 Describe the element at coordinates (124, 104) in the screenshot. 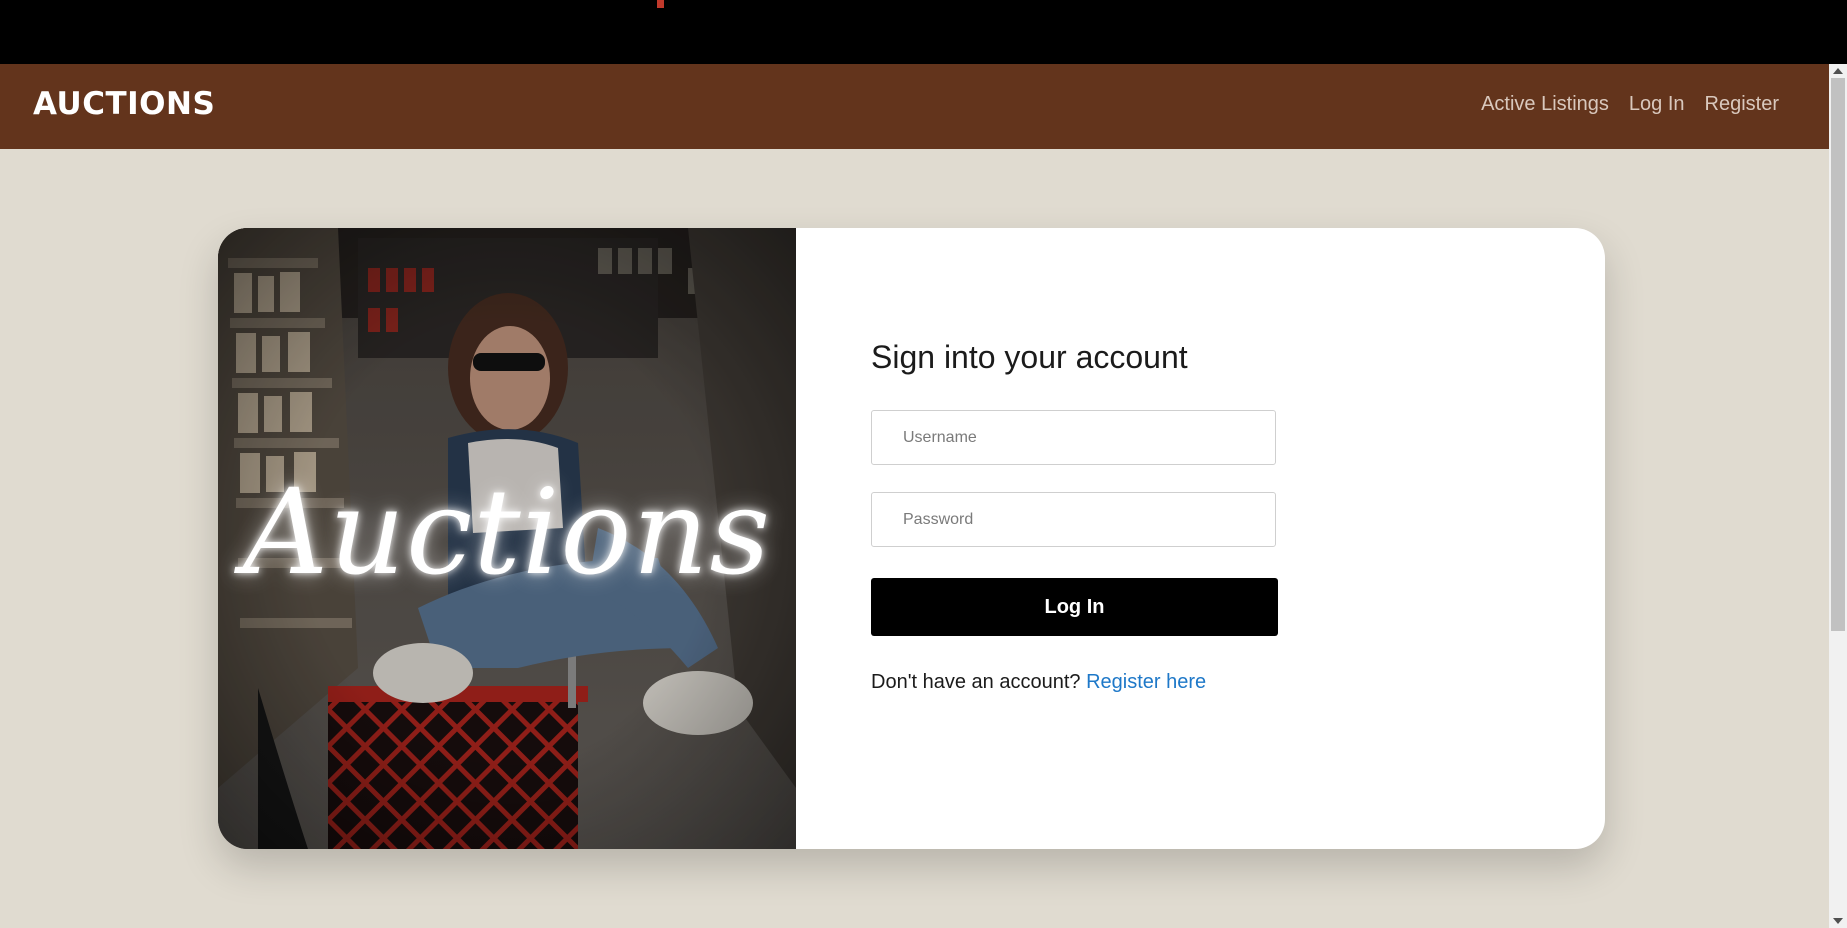

I see `brand-logo: AUCTIONS` at that location.